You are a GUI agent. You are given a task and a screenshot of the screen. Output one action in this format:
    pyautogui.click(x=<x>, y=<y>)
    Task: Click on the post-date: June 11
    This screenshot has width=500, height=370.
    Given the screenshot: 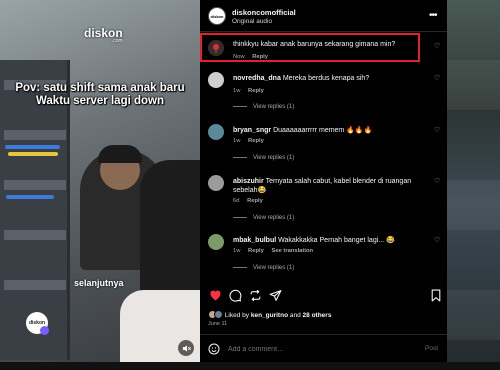 What is the action you would take?
    pyautogui.click(x=218, y=324)
    